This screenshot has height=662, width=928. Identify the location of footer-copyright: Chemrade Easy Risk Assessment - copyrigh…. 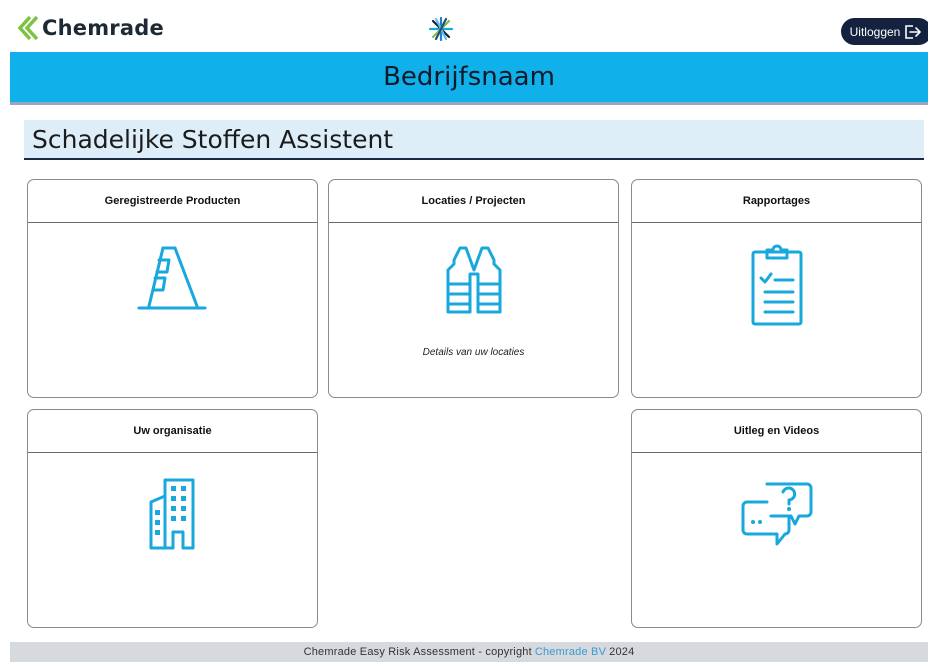
(417, 652).